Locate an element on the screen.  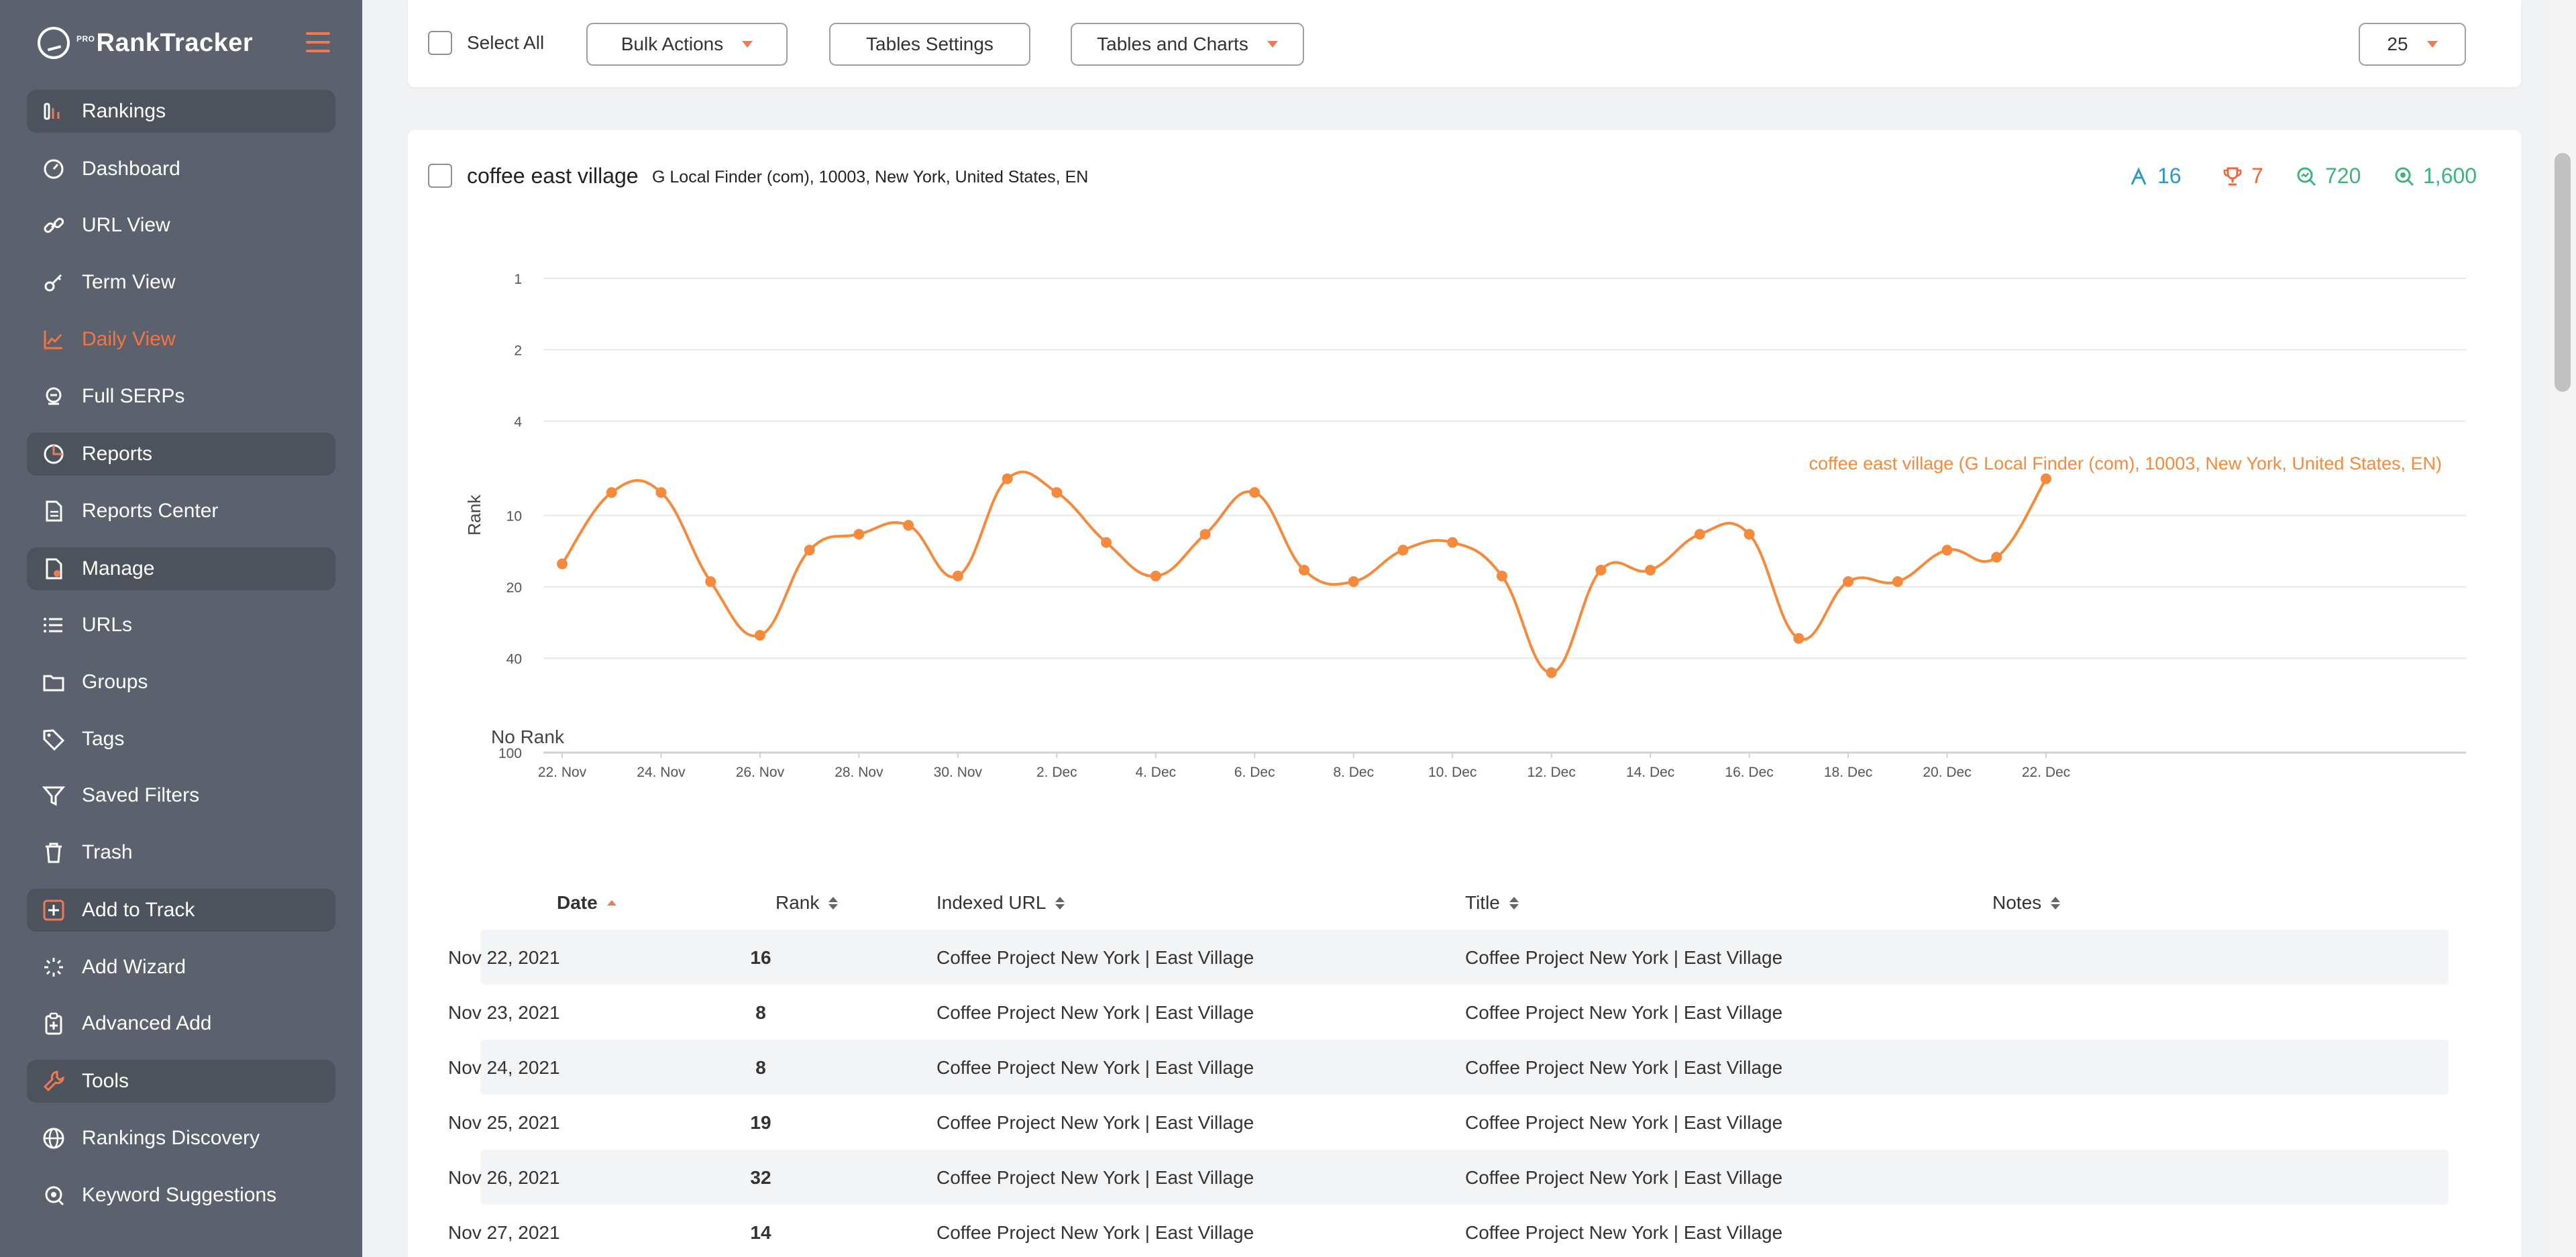
sidebar-item-reports-center: Reports Center is located at coordinates (181, 512).